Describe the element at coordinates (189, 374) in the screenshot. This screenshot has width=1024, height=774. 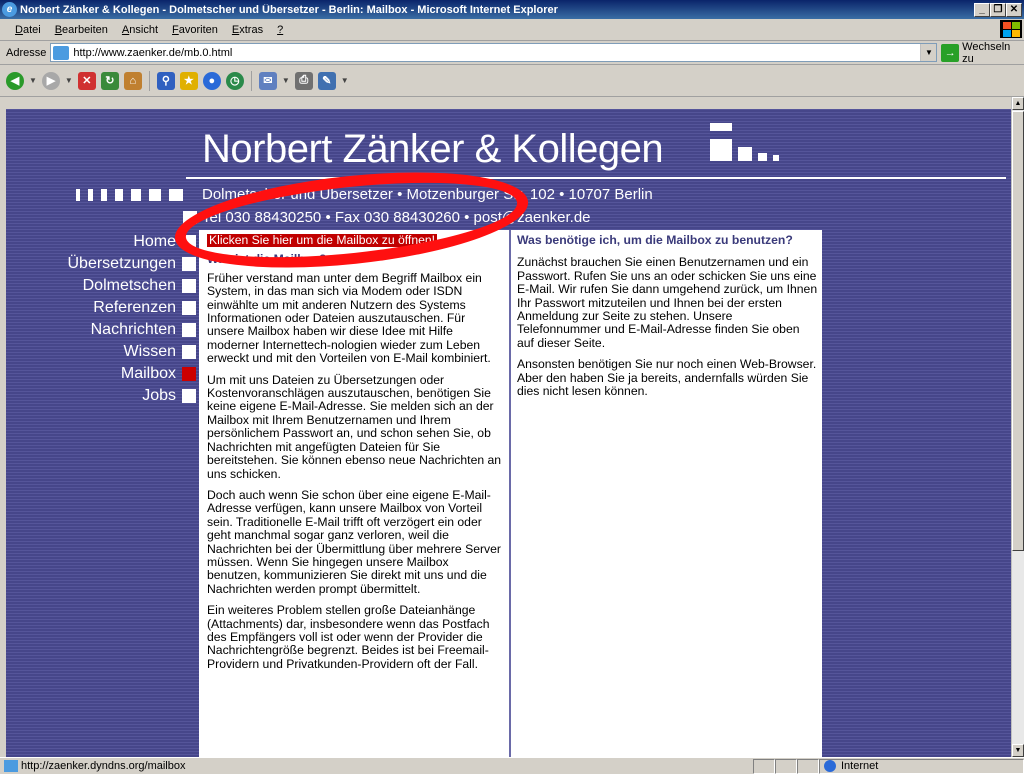
I see `nav-square-active` at that location.